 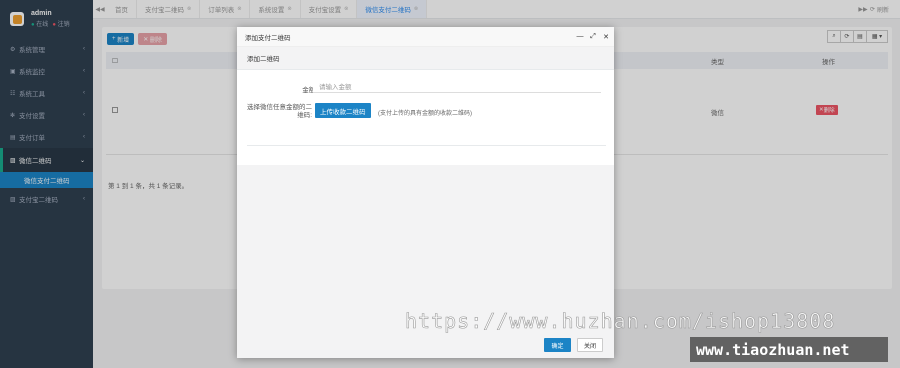 What do you see at coordinates (425, 58) in the screenshot?
I see `panel-title: 添加二维码` at bounding box center [425, 58].